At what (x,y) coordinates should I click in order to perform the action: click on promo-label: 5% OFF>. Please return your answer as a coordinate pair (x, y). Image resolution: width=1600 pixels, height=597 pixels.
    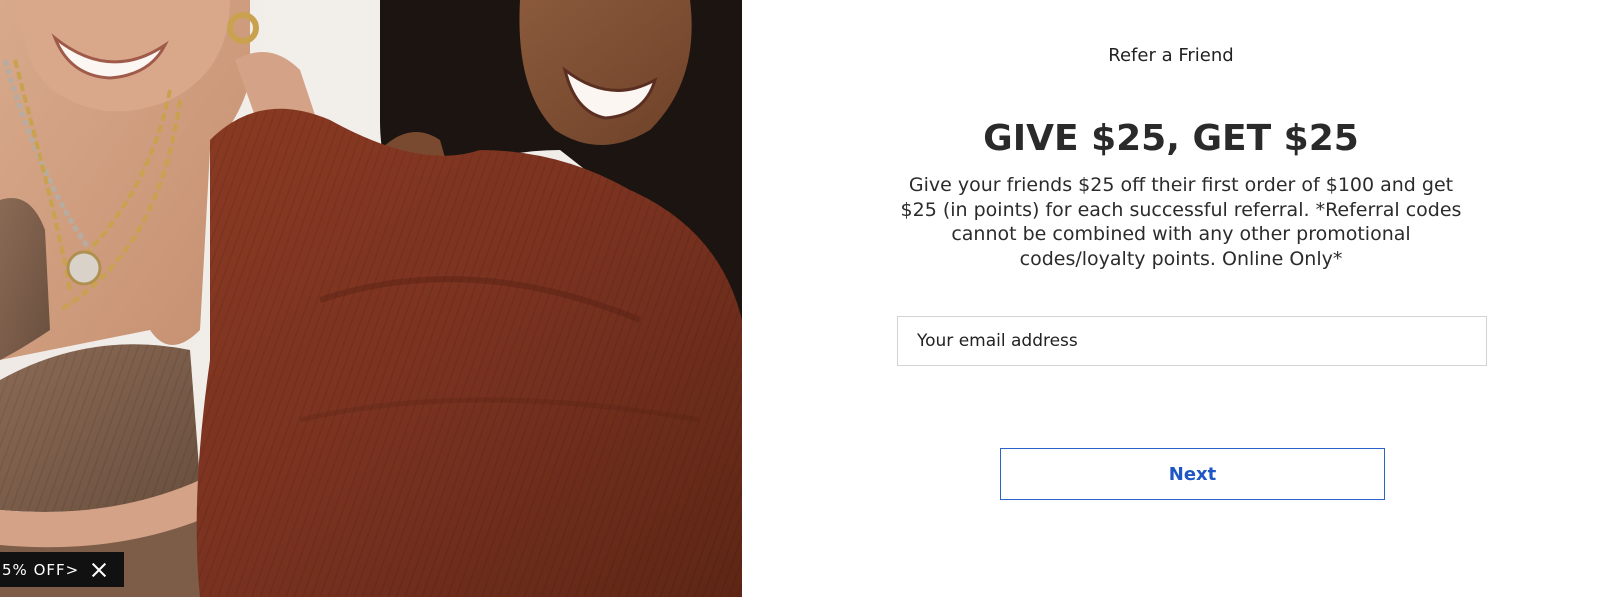
    Looking at the image, I should click on (40, 570).